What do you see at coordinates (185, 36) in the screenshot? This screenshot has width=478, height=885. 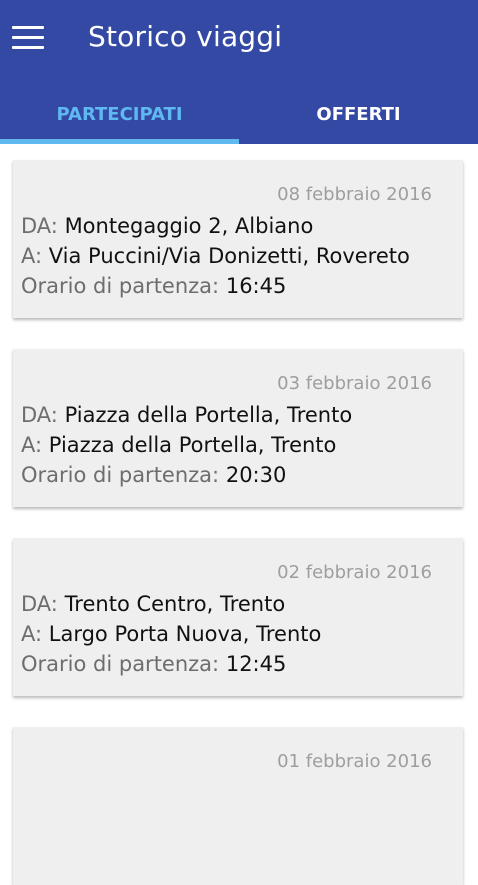 I see `page-title: Storico viaggi` at bounding box center [185, 36].